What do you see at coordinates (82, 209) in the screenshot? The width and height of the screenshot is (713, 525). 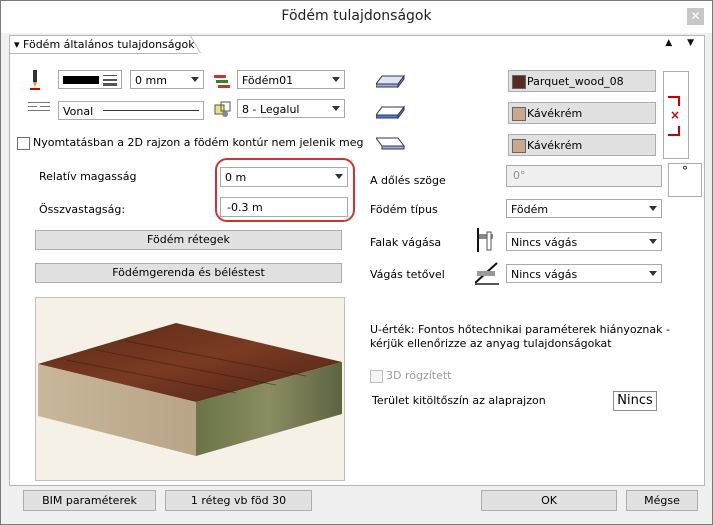 I see `thickness-label: Összvastagság:` at bounding box center [82, 209].